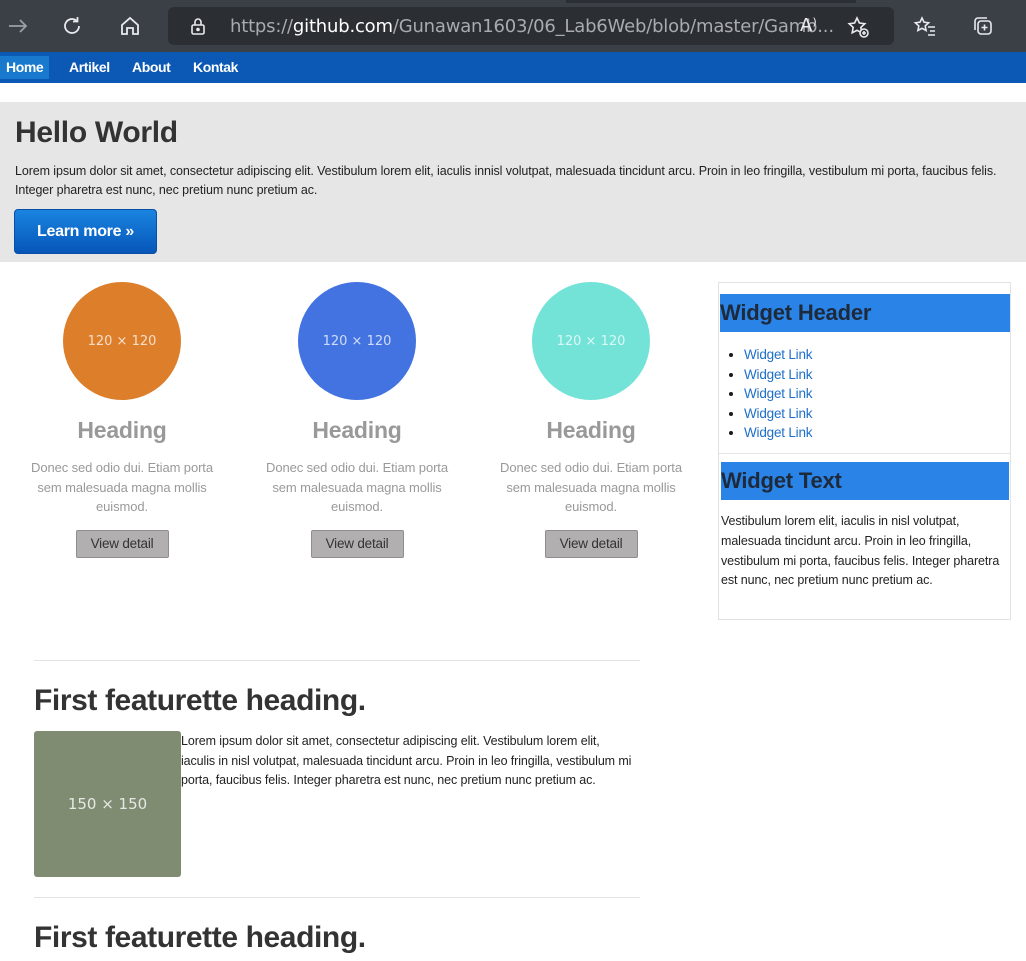  Describe the element at coordinates (151, 67) in the screenshot. I see `nav-about: About` at that location.